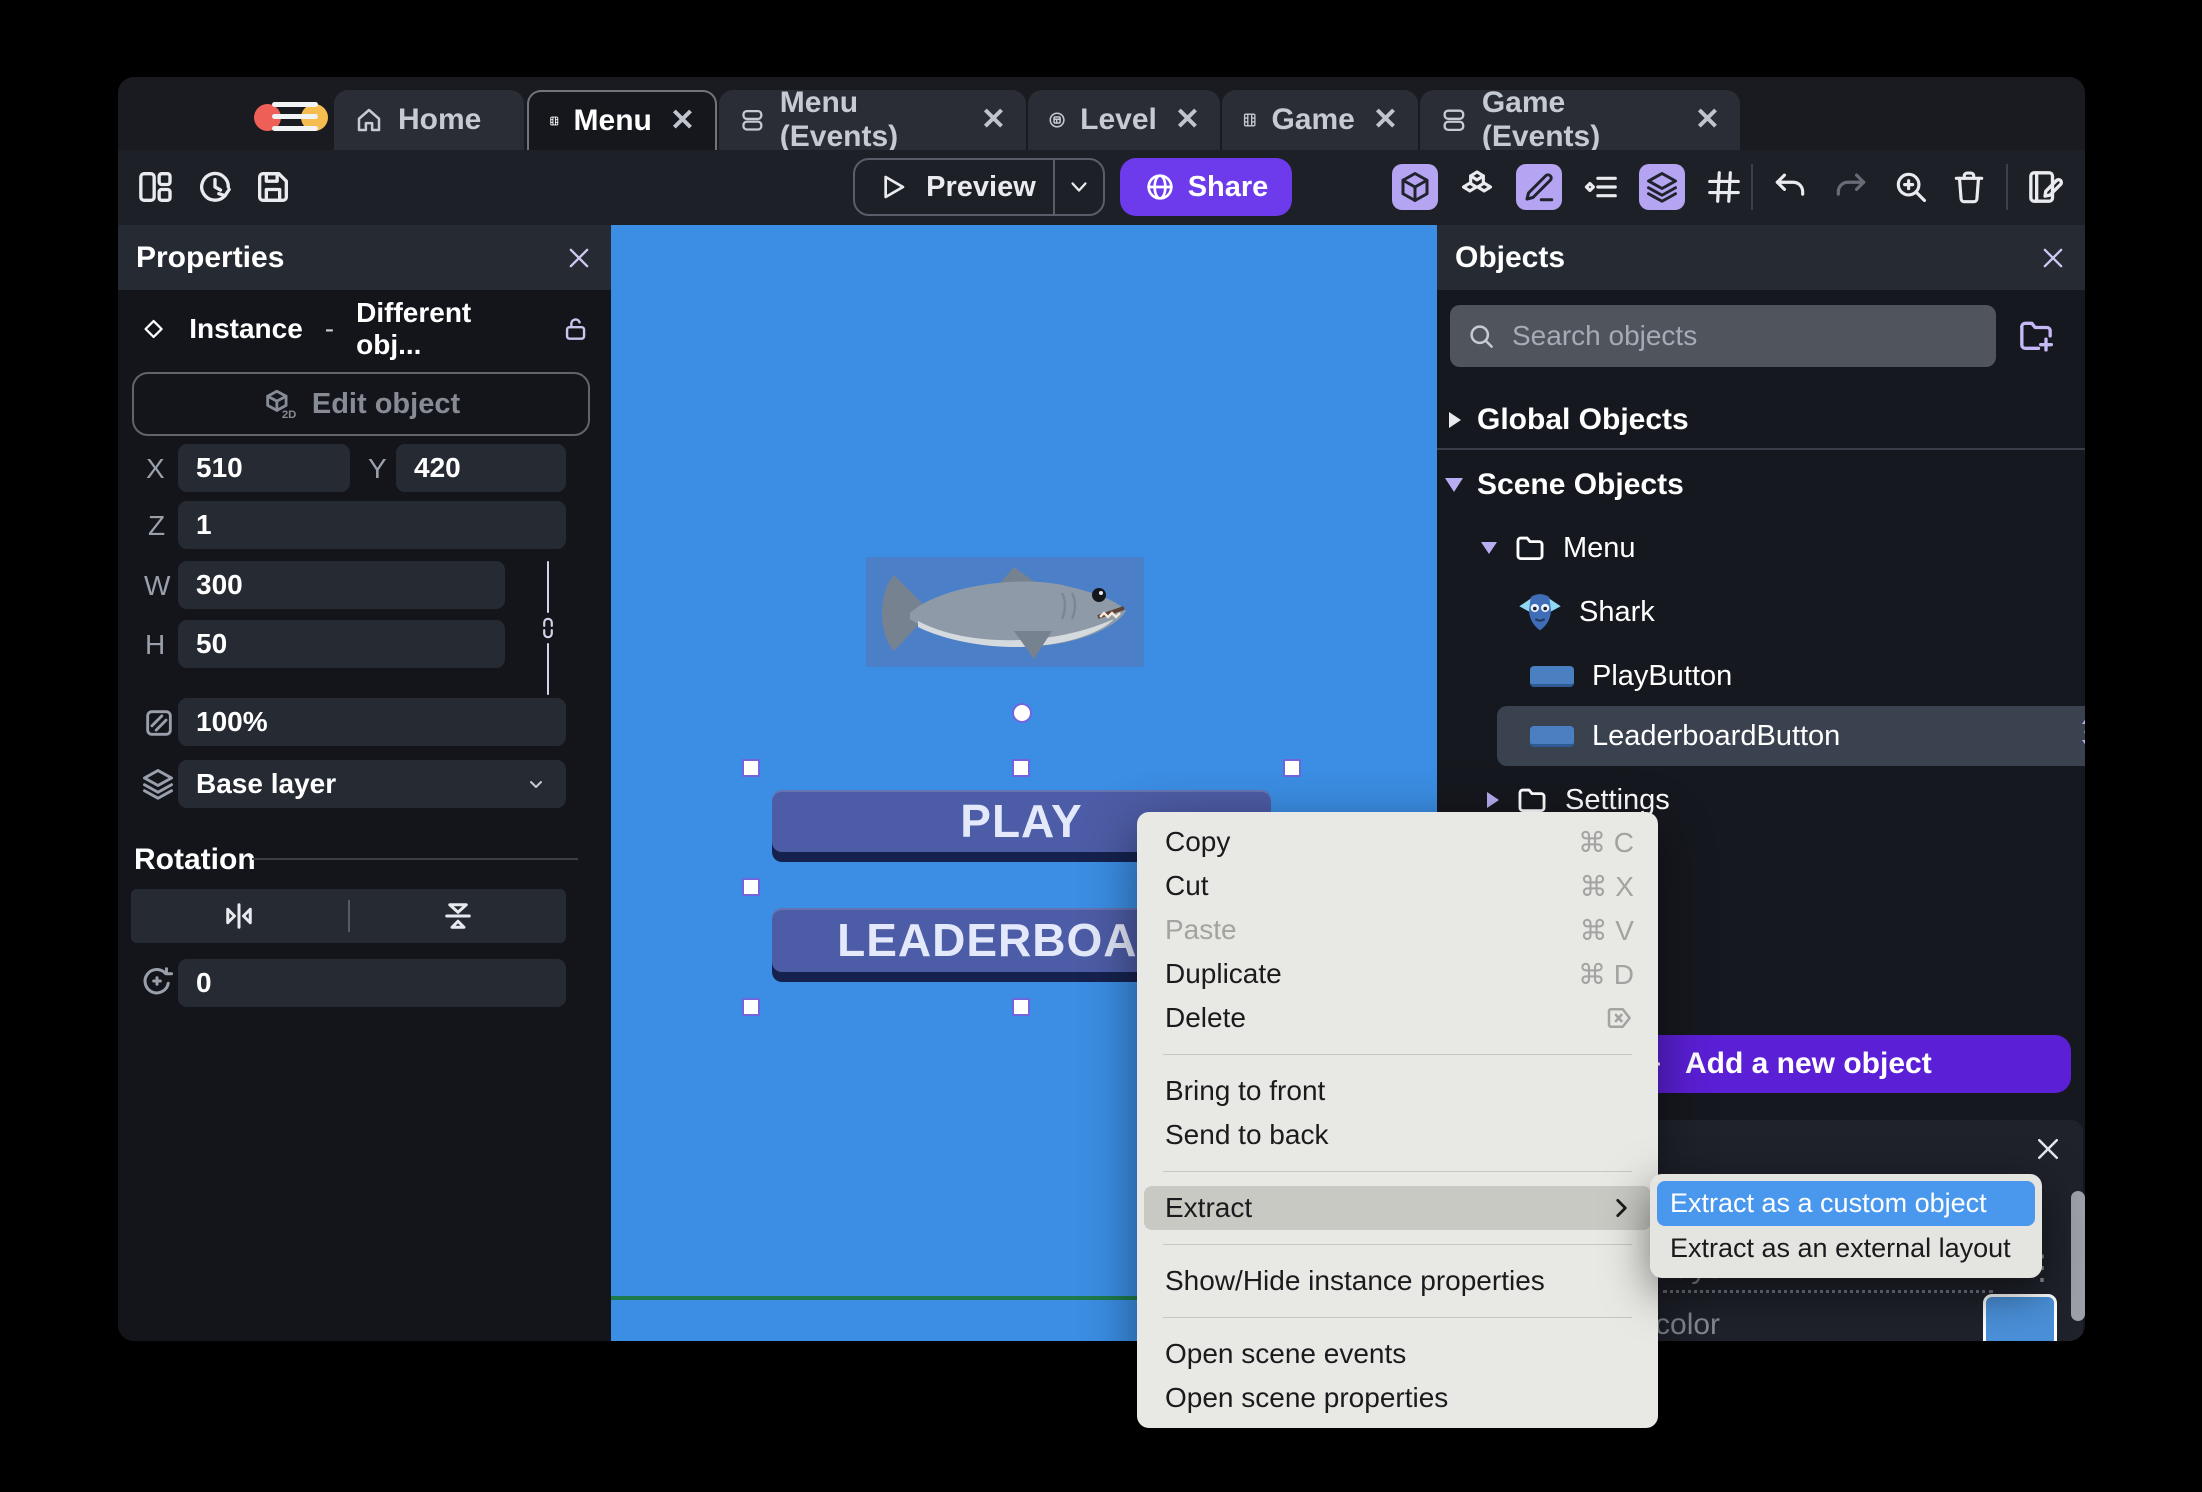 The width and height of the screenshot is (2202, 1492). Describe the element at coordinates (1292, 768) in the screenshot. I see `selection-handle-top-right` at that location.